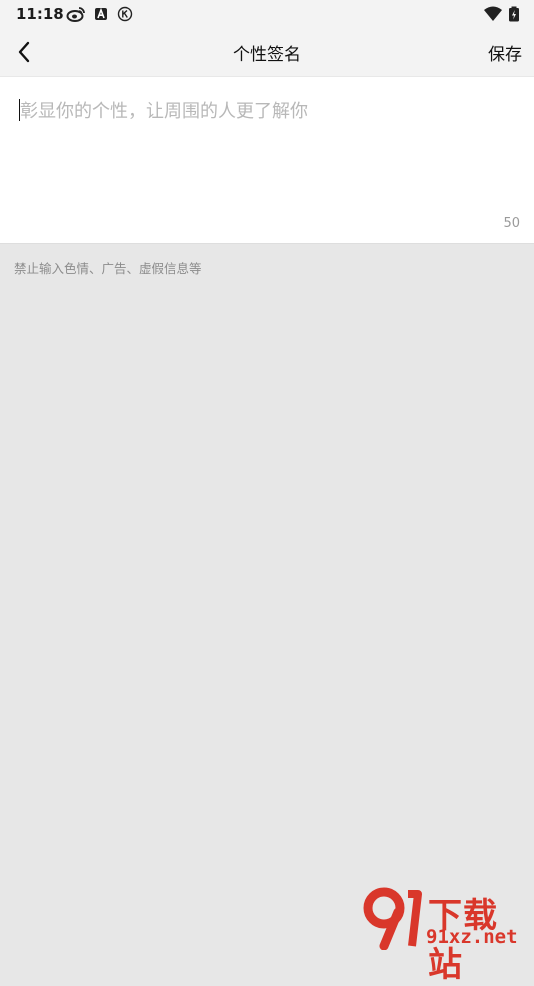 This screenshot has height=986, width=534. I want to click on wifi-icon, so click(493, 13).